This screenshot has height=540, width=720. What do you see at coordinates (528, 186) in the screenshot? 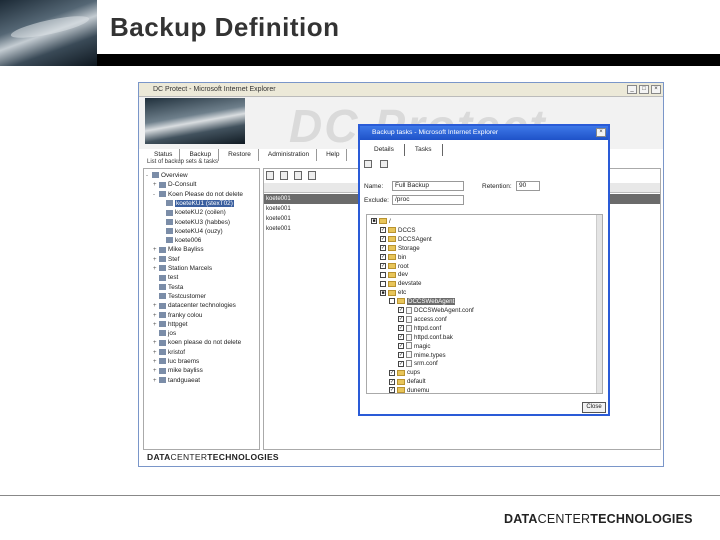
I see `retention-field: 90` at bounding box center [528, 186].